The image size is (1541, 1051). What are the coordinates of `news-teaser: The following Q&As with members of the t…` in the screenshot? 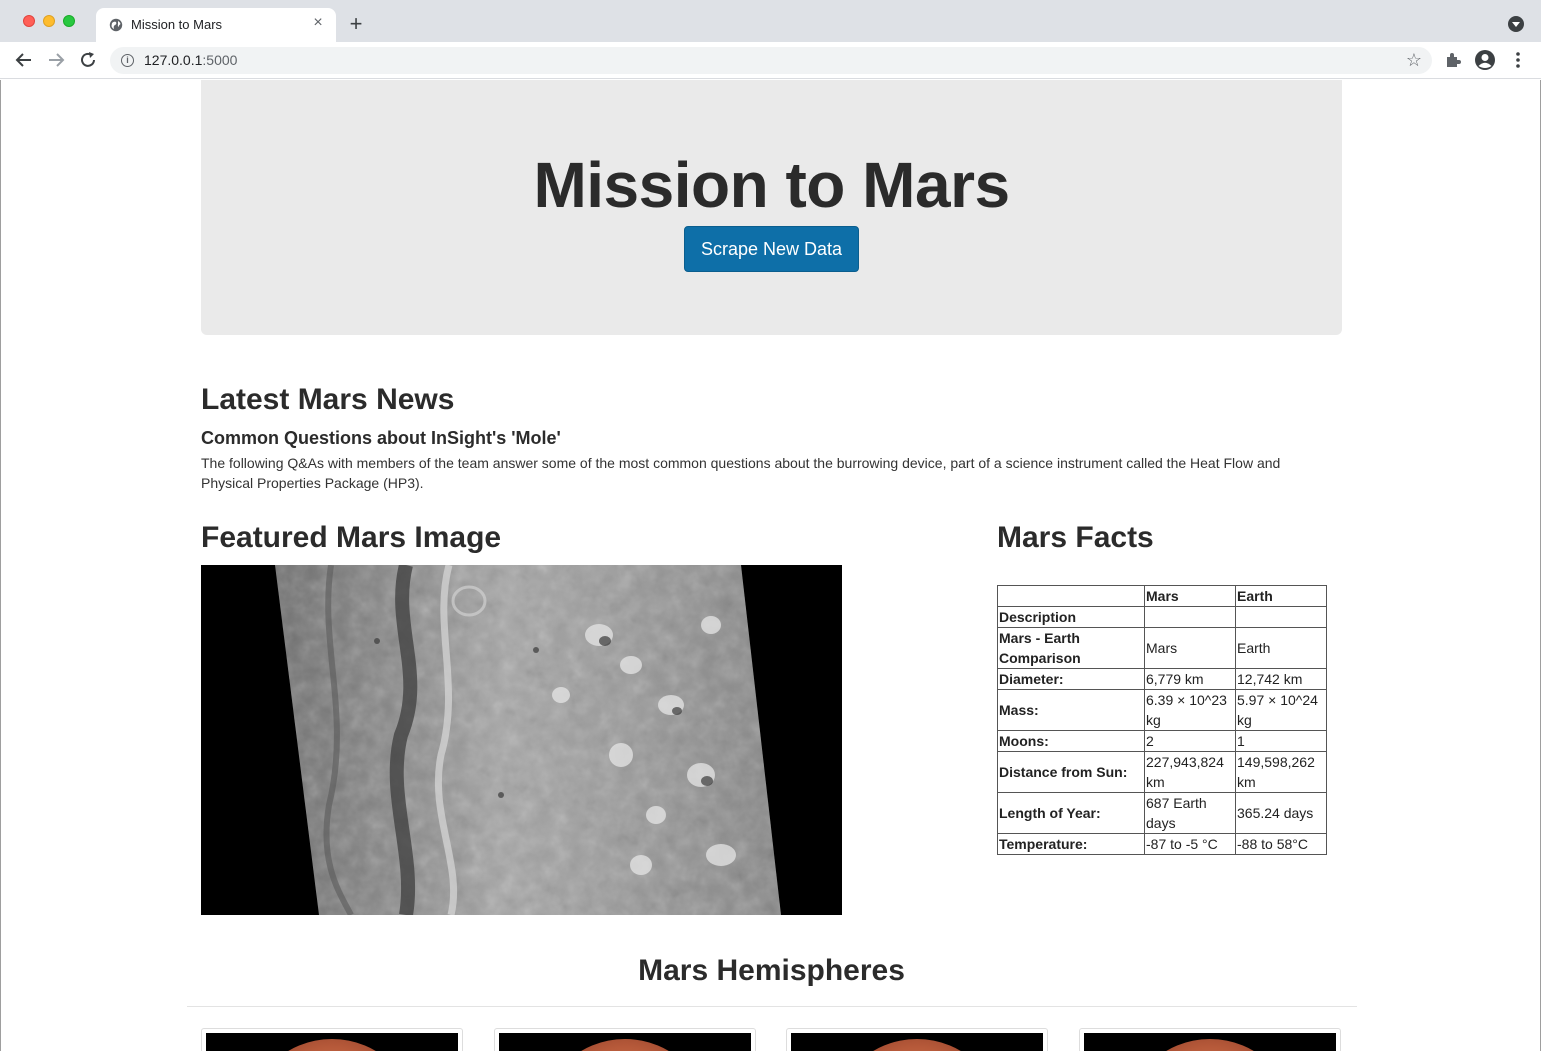 It's located at (741, 473).